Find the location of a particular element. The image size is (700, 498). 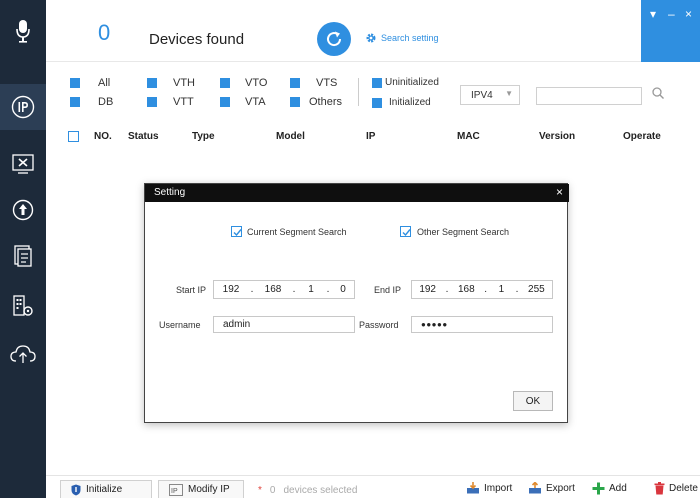

sidebar-item-document is located at coordinates (23, 256).